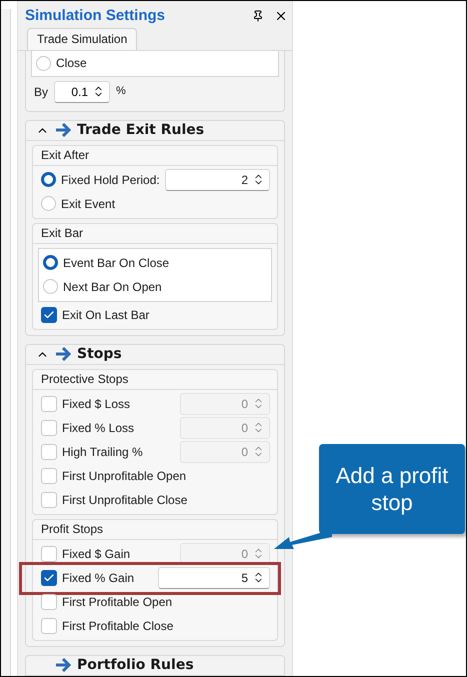 Image resolution: width=467 pixels, height=677 pixels. I want to click on pin-icon, so click(258, 16).